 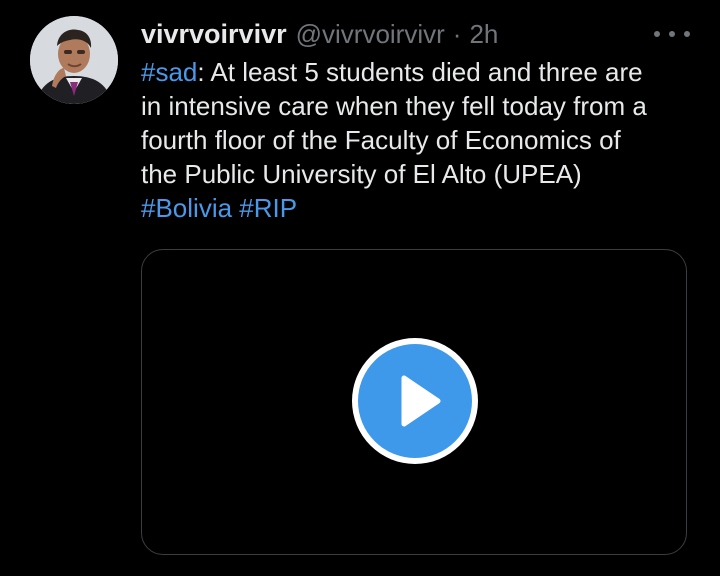 I want to click on display-name: vivrvoirvivr, so click(x=214, y=34).